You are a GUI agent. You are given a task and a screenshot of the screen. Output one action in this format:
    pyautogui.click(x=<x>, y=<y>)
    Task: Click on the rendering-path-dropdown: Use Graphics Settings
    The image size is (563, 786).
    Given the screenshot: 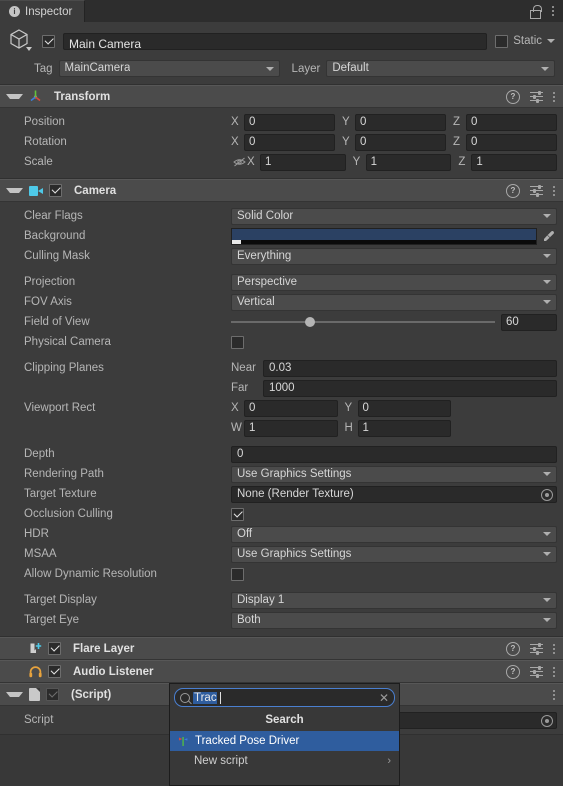 What is the action you would take?
    pyautogui.click(x=394, y=474)
    